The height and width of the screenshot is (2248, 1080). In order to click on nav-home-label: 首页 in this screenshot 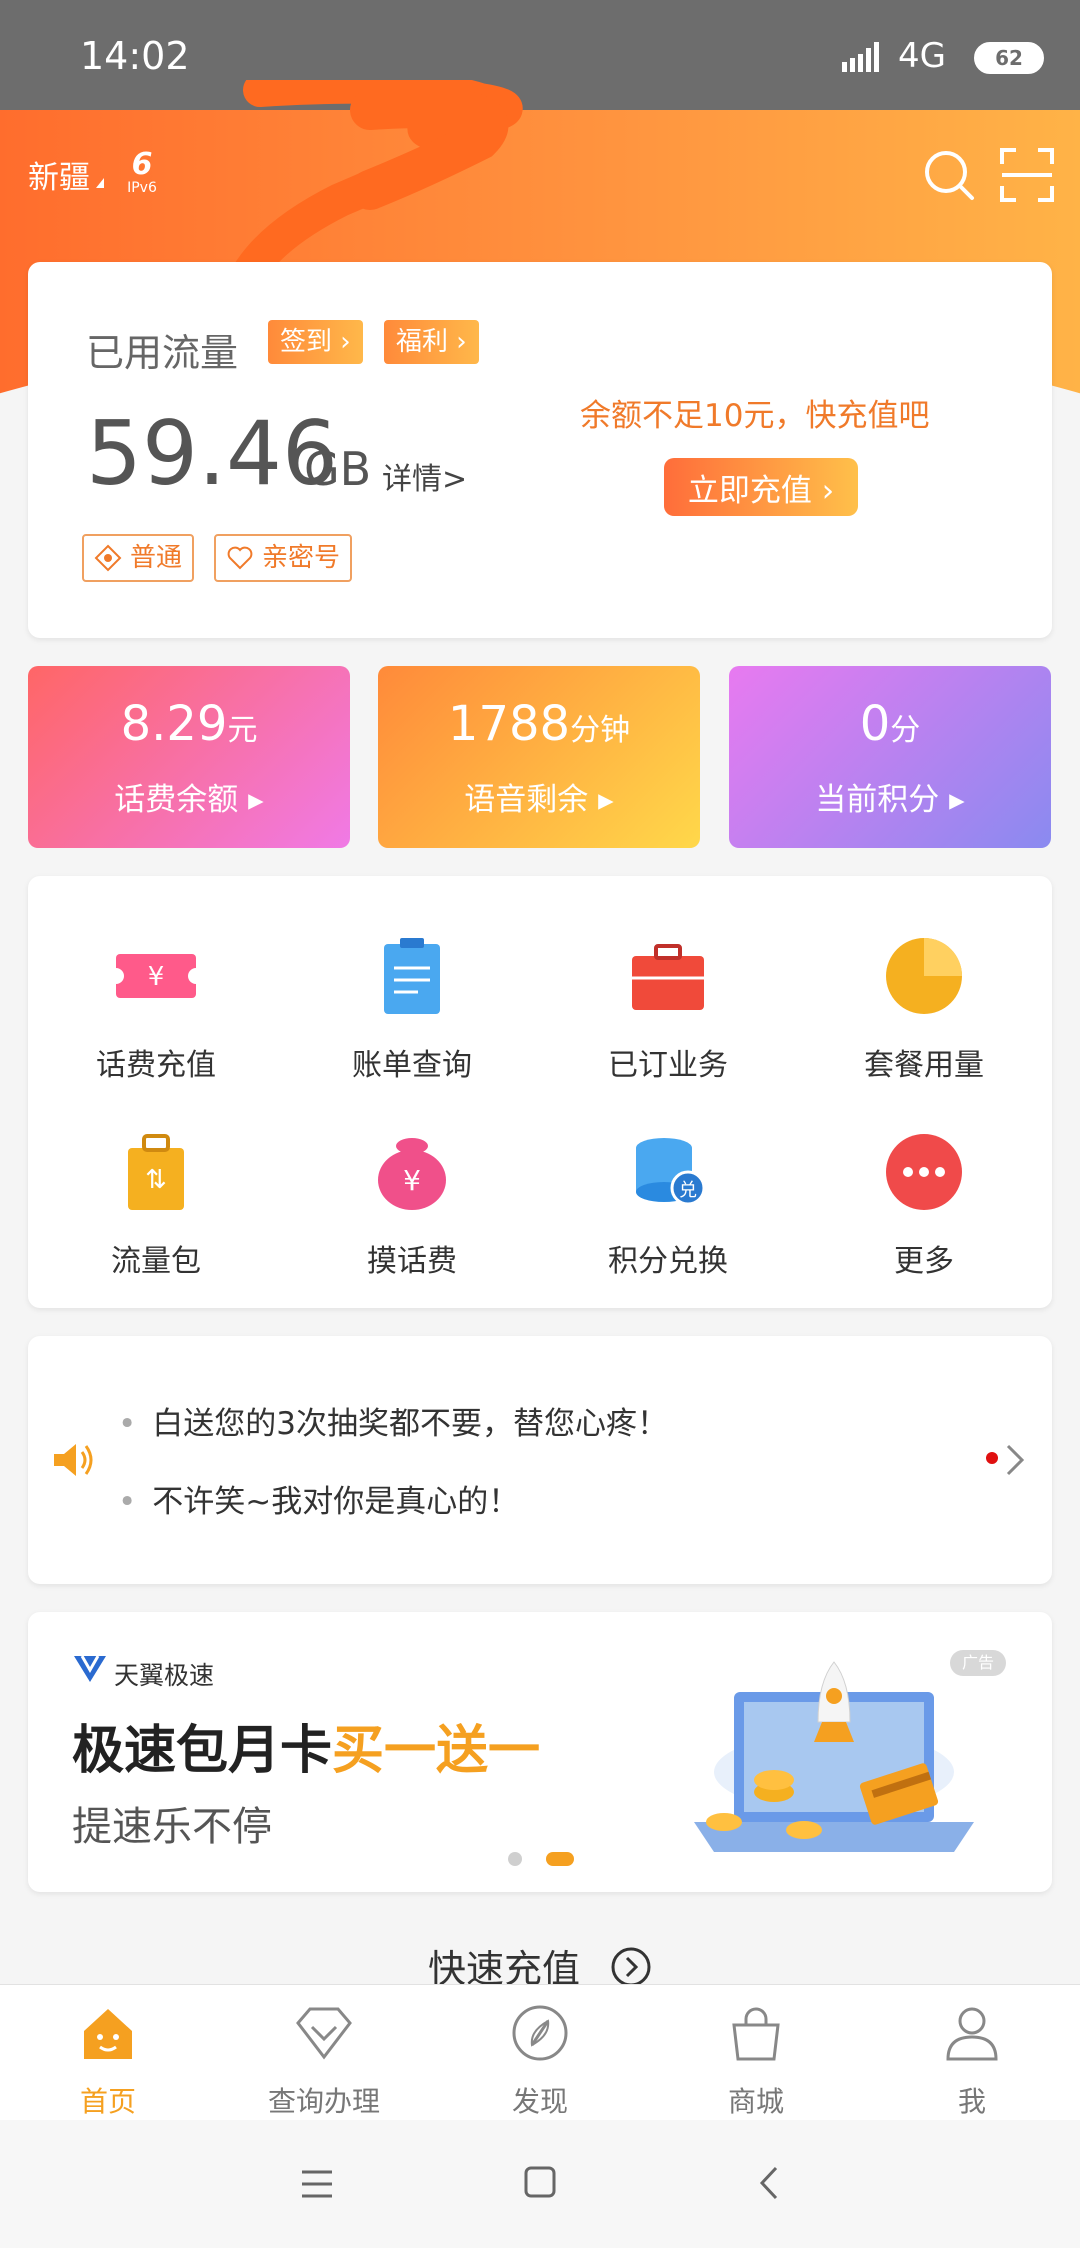, I will do `click(107, 2101)`.